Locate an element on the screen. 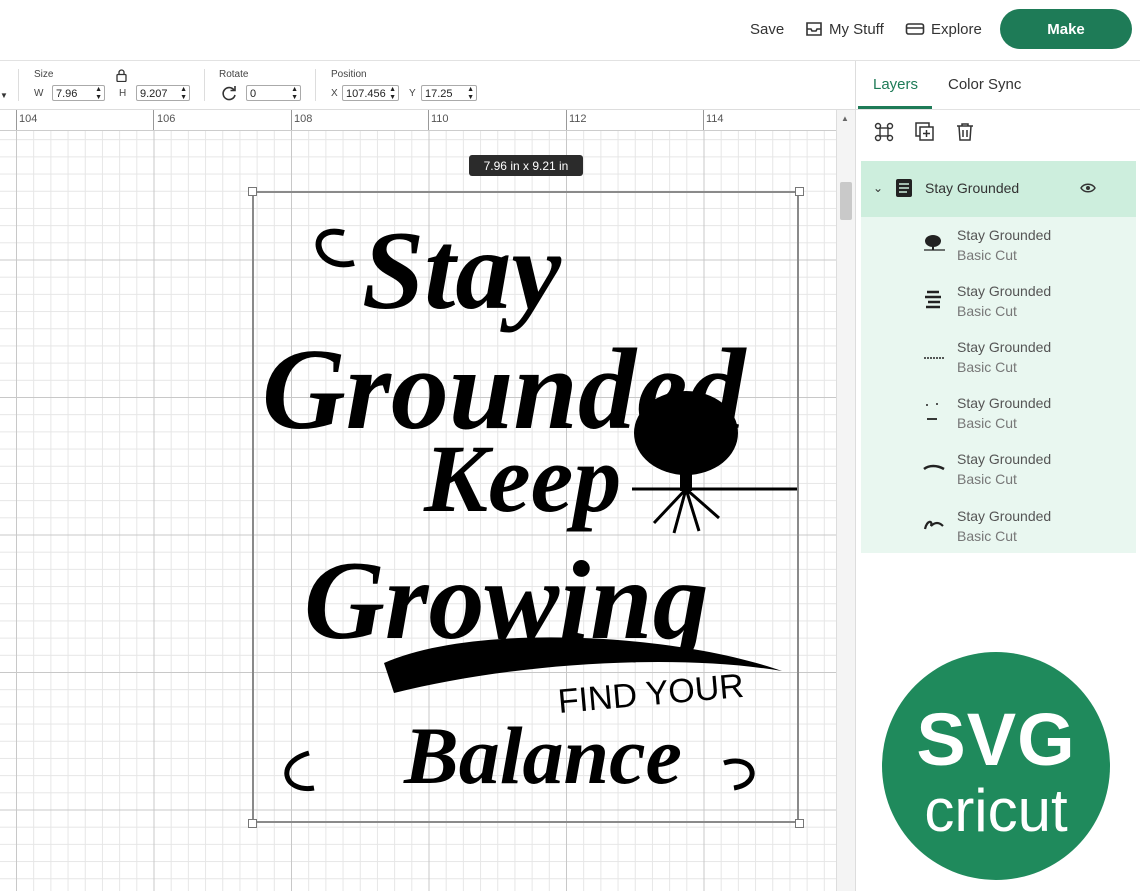  position-label: Position is located at coordinates (349, 74).